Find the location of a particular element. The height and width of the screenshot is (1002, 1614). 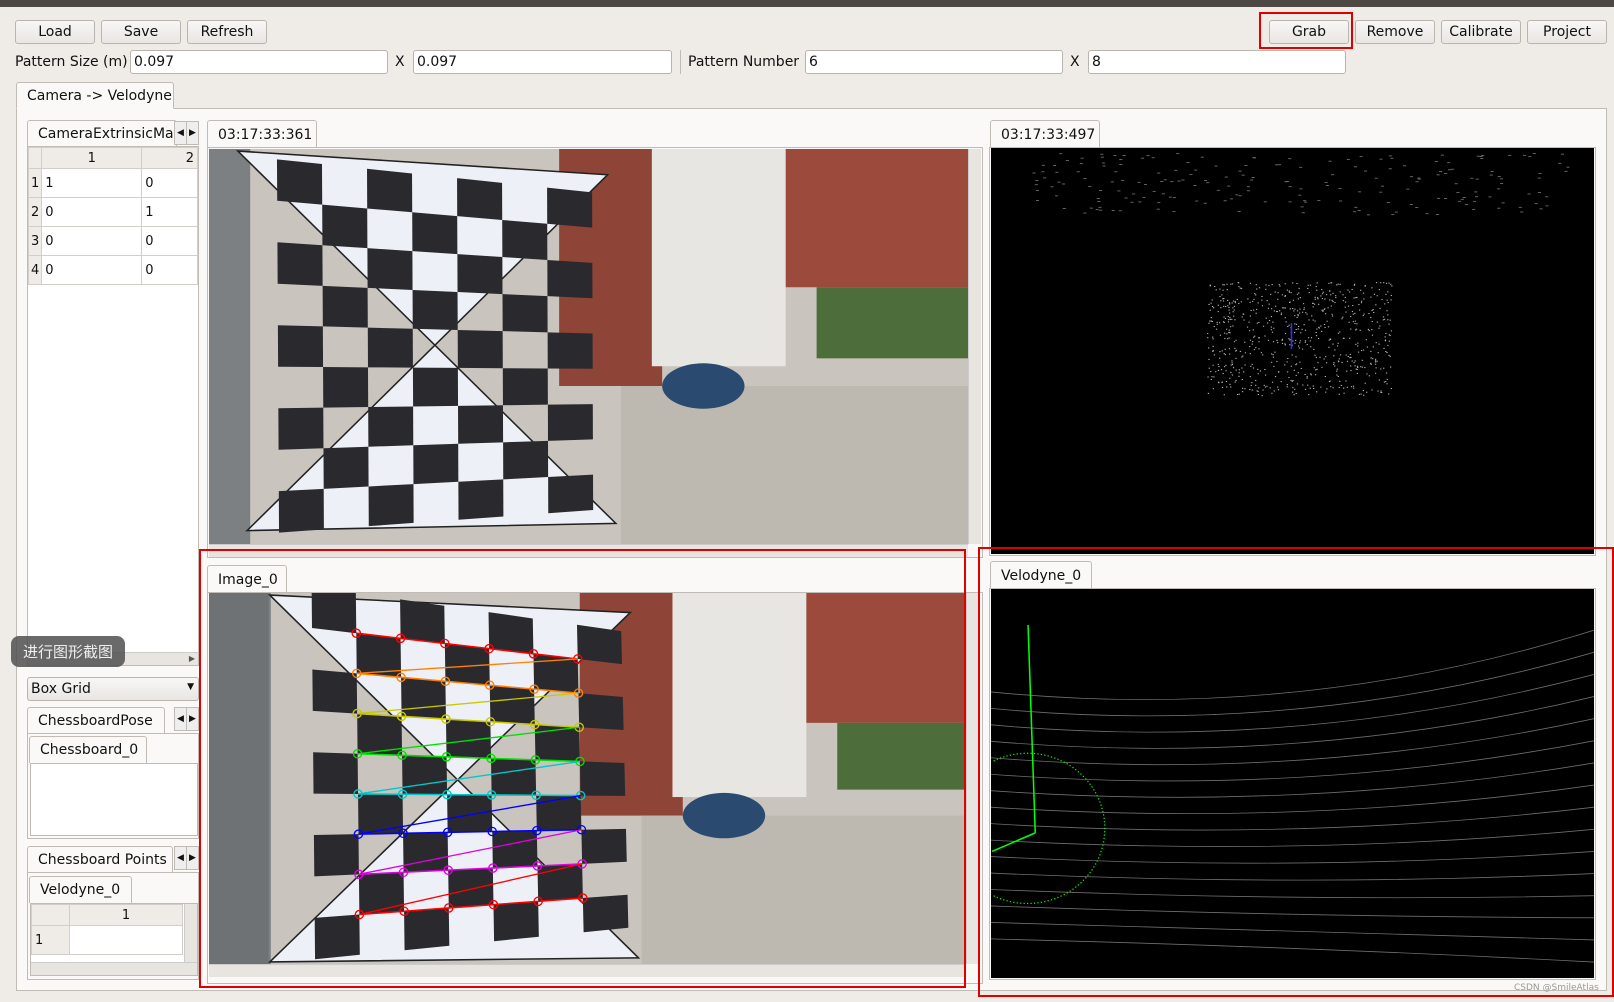

tab-camera-velodyne: Camera -> Velodyne is located at coordinates (95, 95).